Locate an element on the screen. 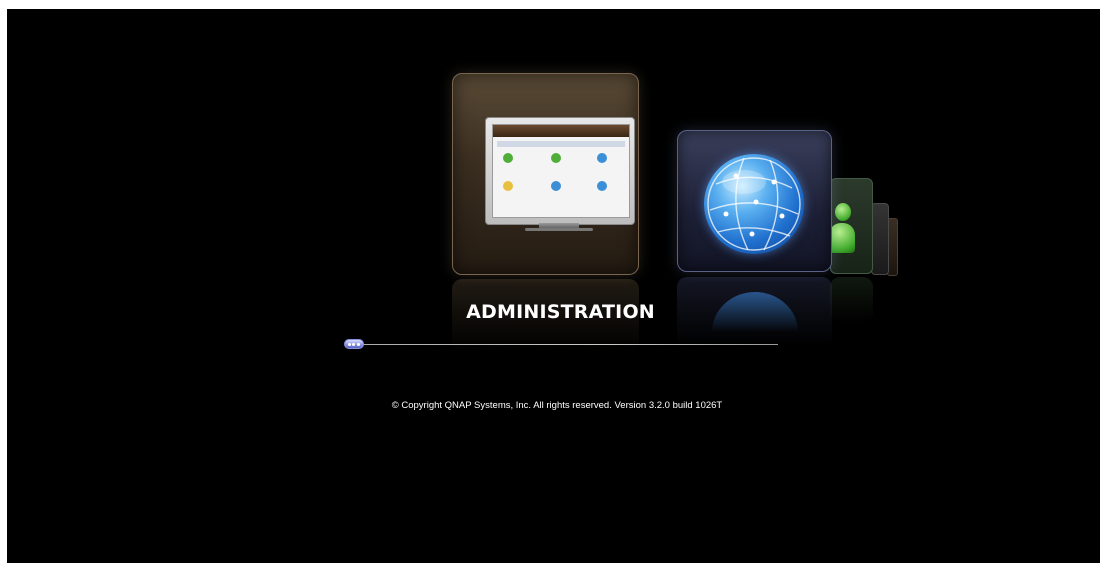 This screenshot has height=570, width=1107. carousel-slider-handle is located at coordinates (354, 344).